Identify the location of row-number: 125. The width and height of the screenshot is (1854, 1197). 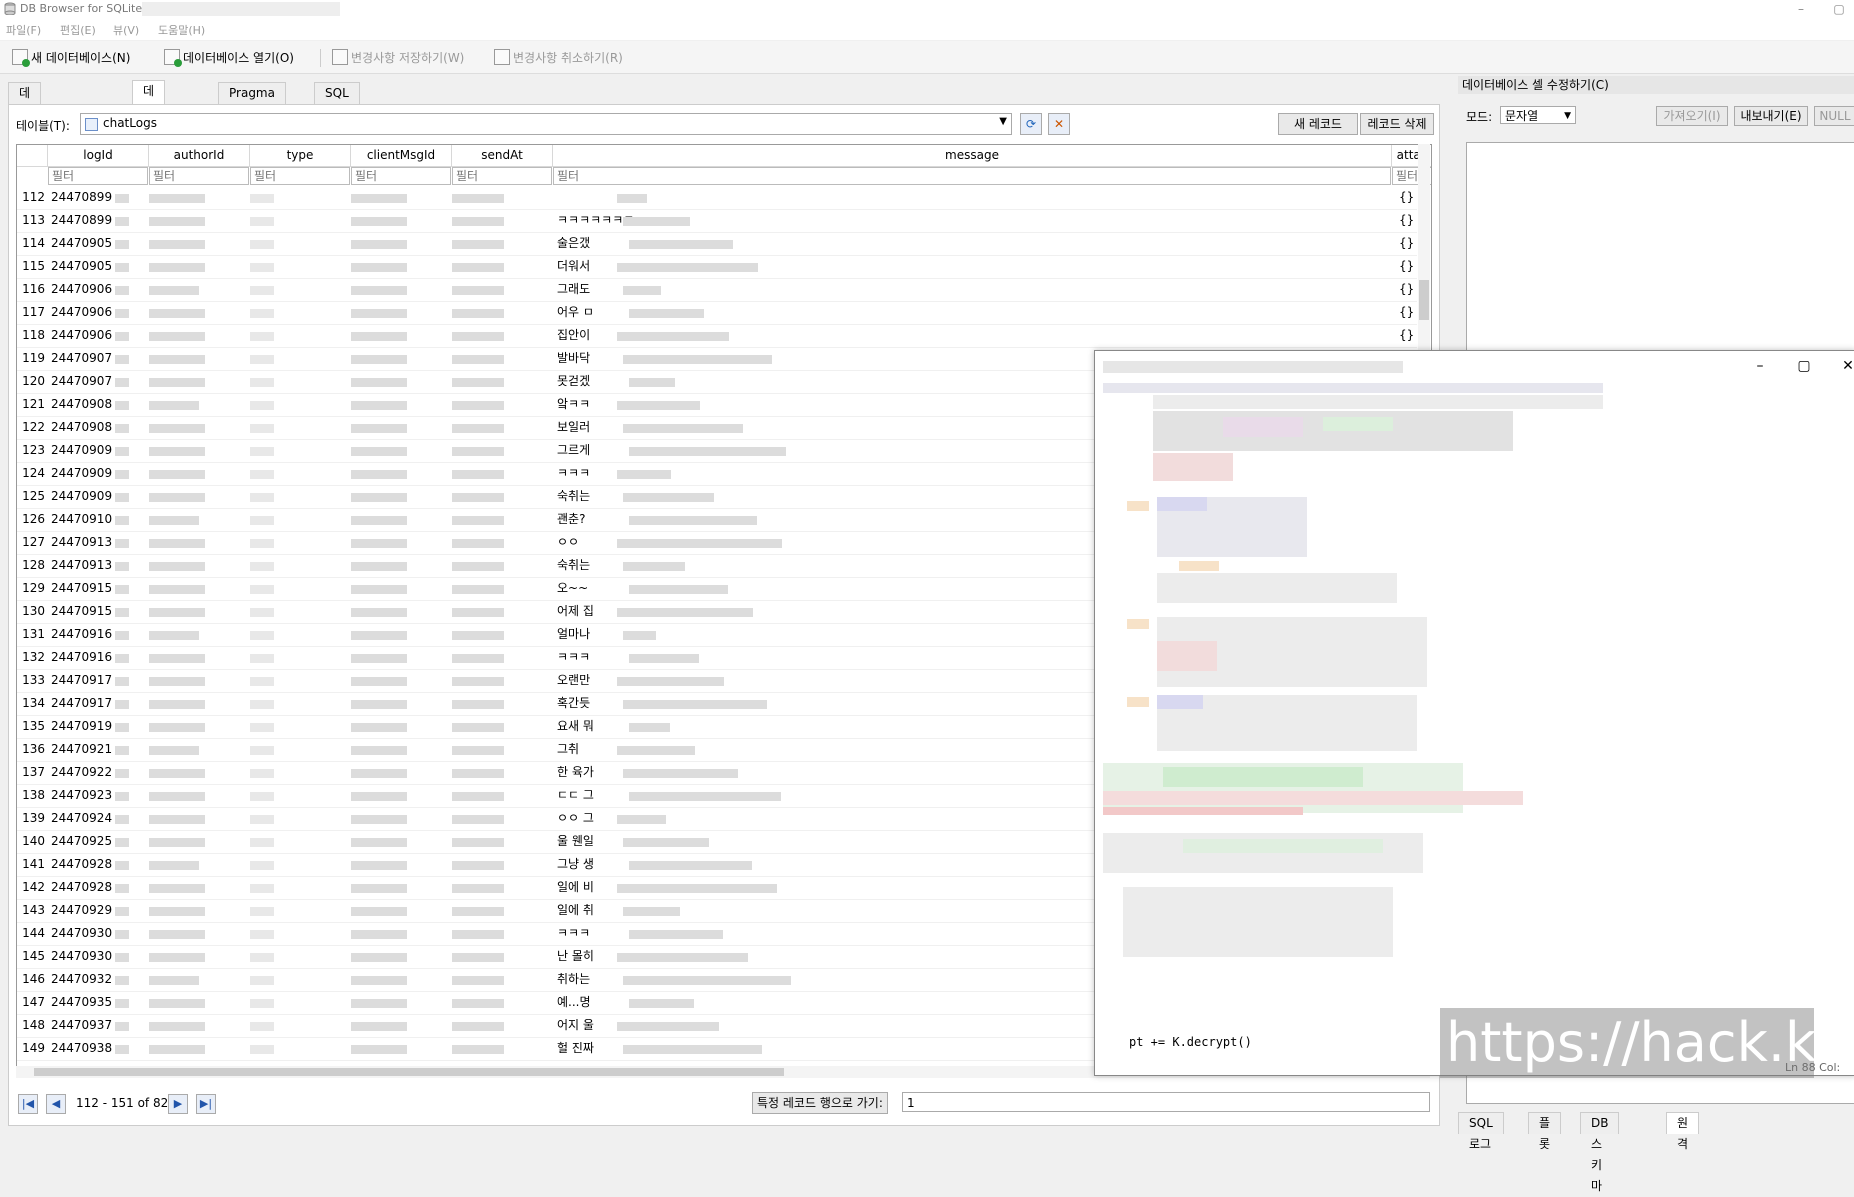
(31, 496).